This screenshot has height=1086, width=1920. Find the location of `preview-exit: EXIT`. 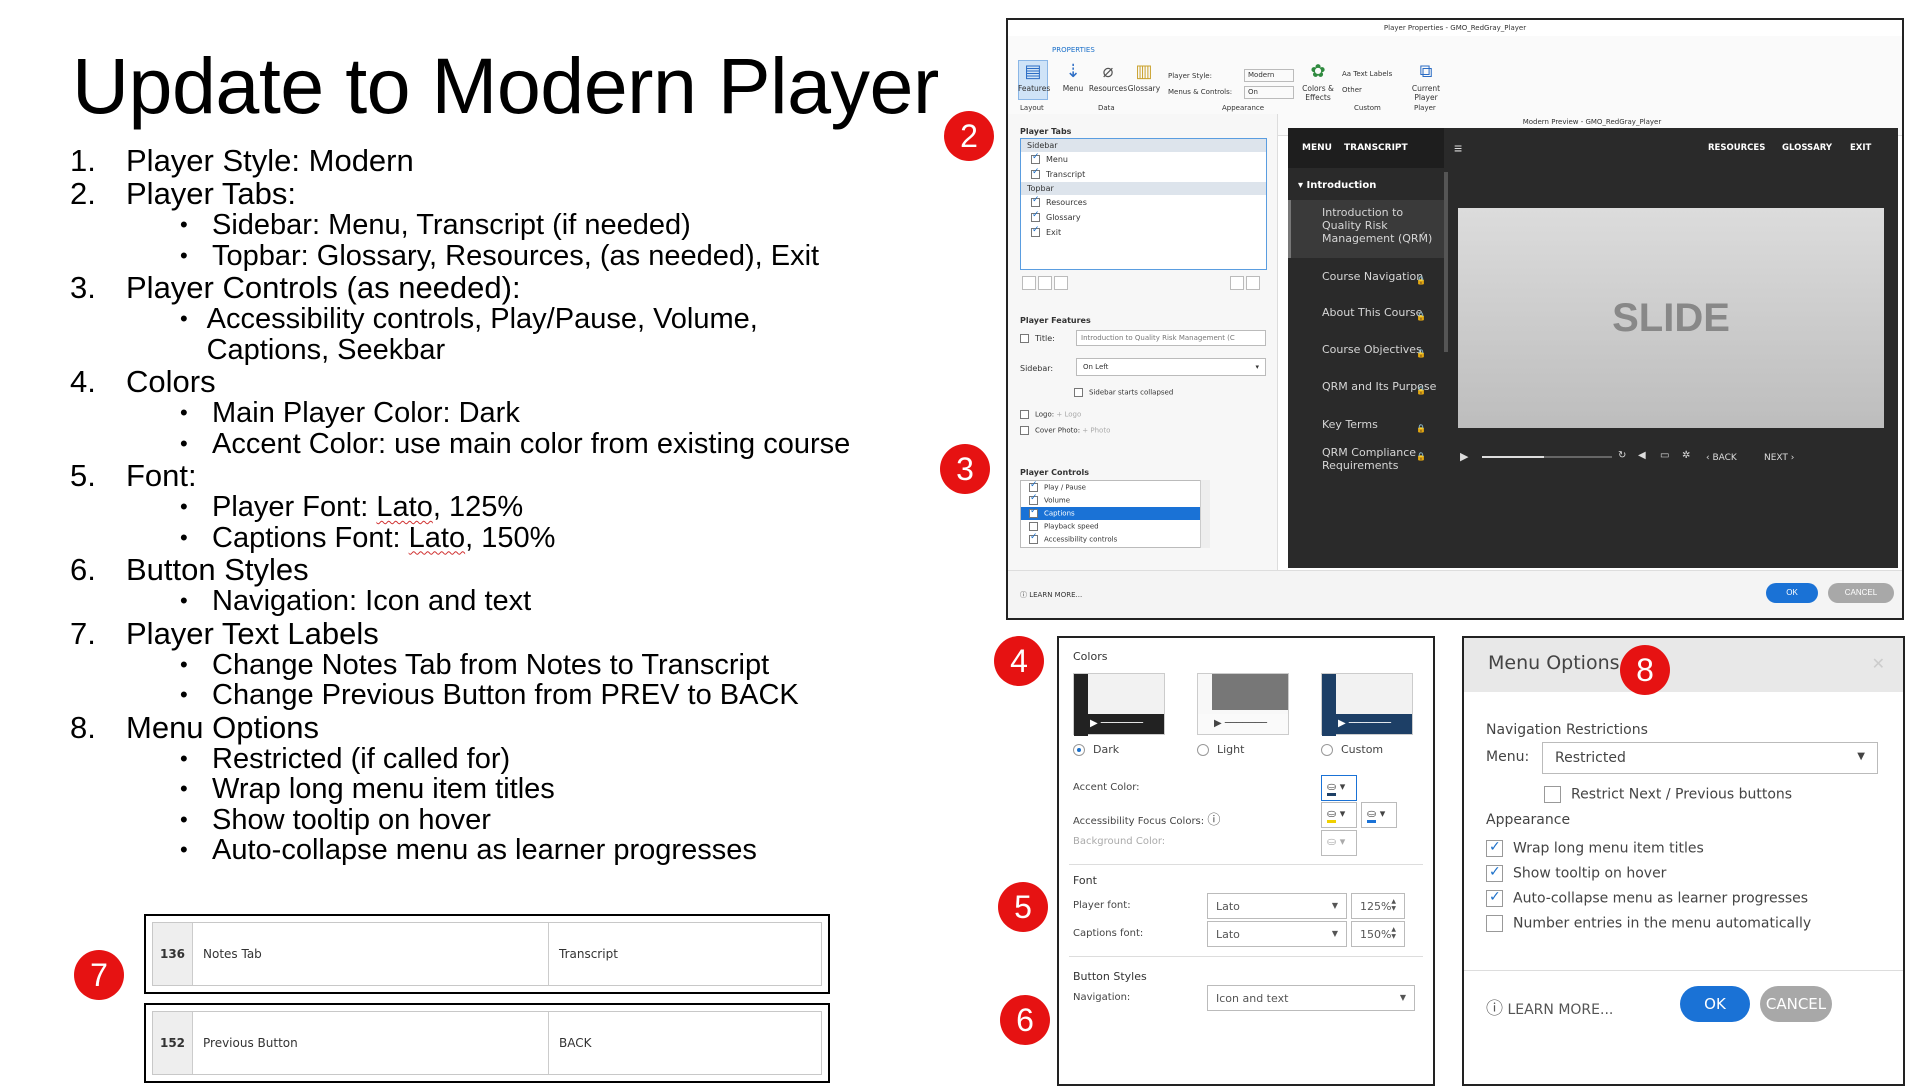

preview-exit: EXIT is located at coordinates (1860, 148).